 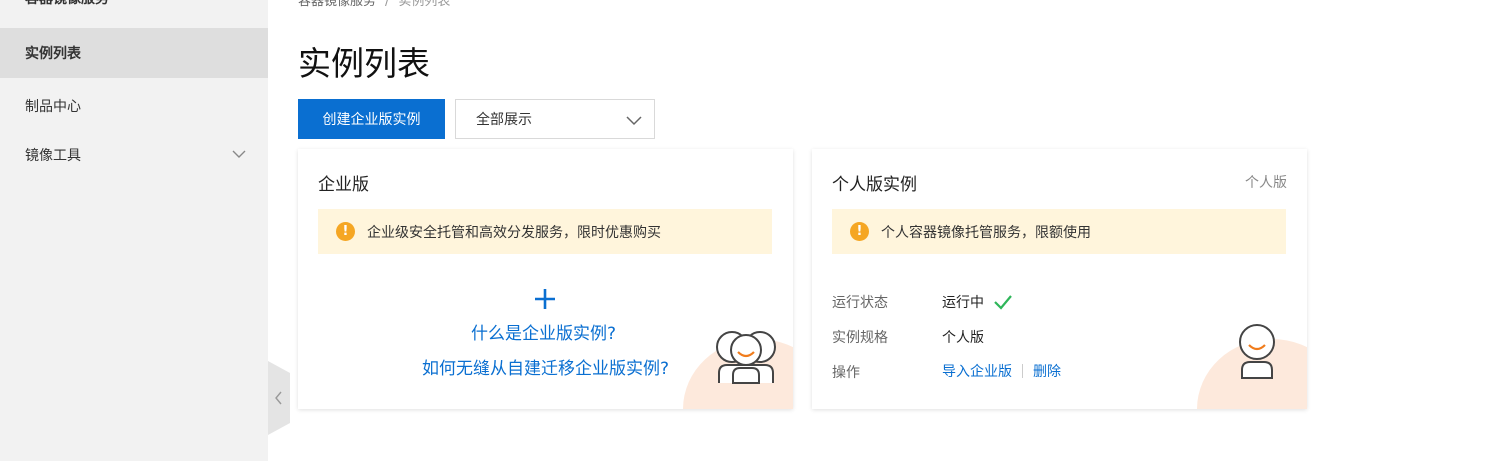 I want to click on user-avatar-icon, so click(x=1257, y=351).